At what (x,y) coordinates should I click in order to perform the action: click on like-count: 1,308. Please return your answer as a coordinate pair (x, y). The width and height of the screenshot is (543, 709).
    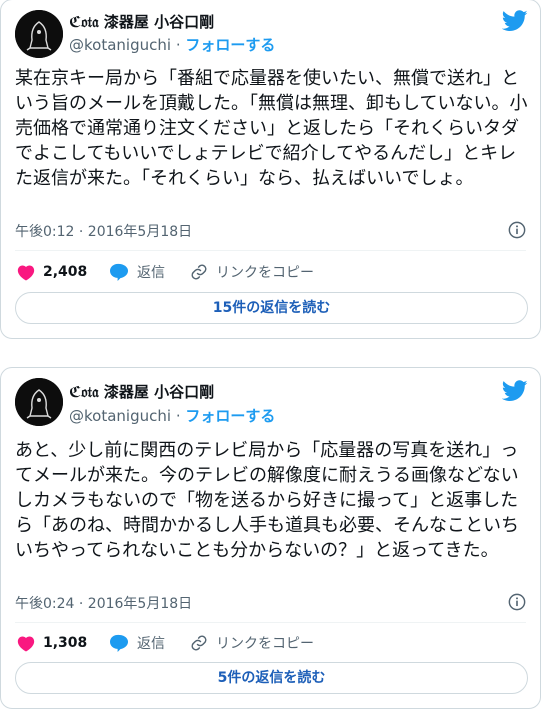
    Looking at the image, I should click on (65, 643).